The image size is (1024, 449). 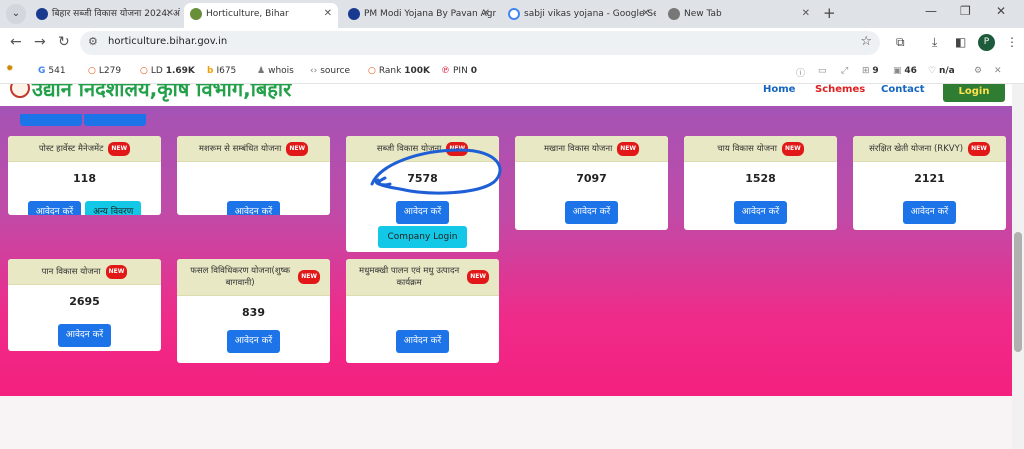 What do you see at coordinates (261, 71) in the screenshot?
I see `person-icon: ♟` at bounding box center [261, 71].